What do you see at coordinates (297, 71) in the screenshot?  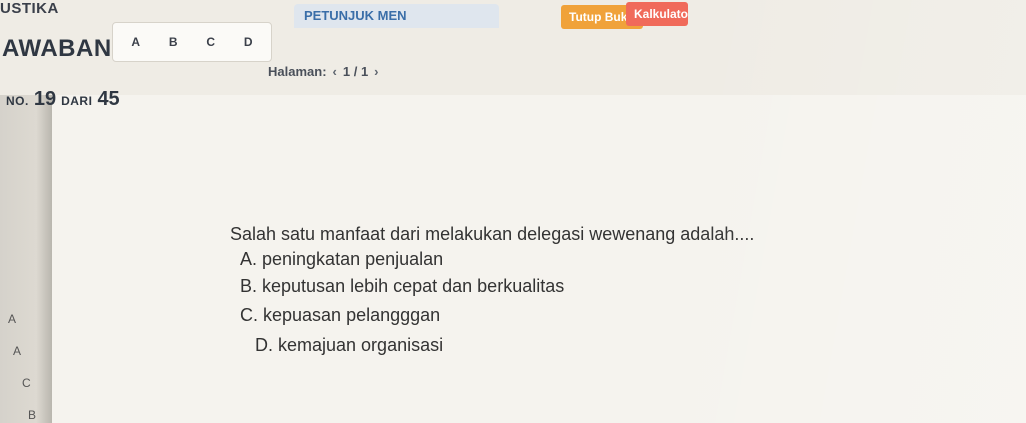 I see `pagination-label: Halaman:` at bounding box center [297, 71].